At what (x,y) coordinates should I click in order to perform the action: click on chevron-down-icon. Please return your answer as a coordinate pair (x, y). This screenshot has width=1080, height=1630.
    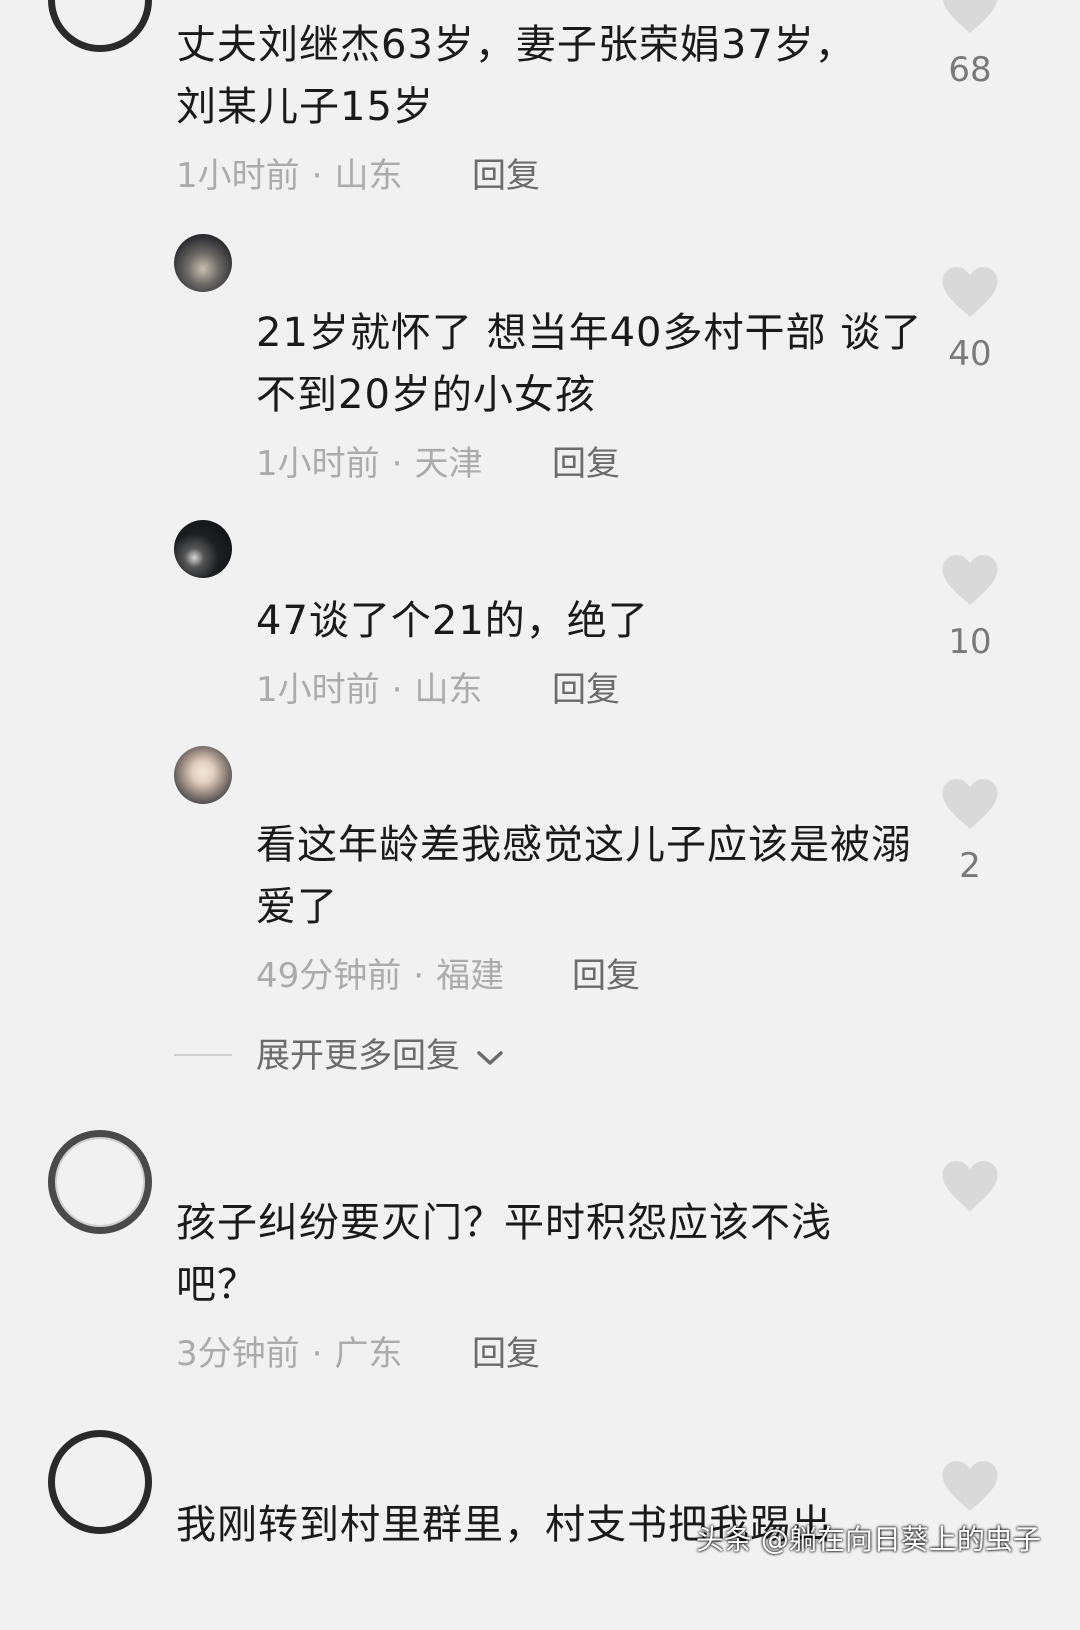
    Looking at the image, I should click on (490, 1057).